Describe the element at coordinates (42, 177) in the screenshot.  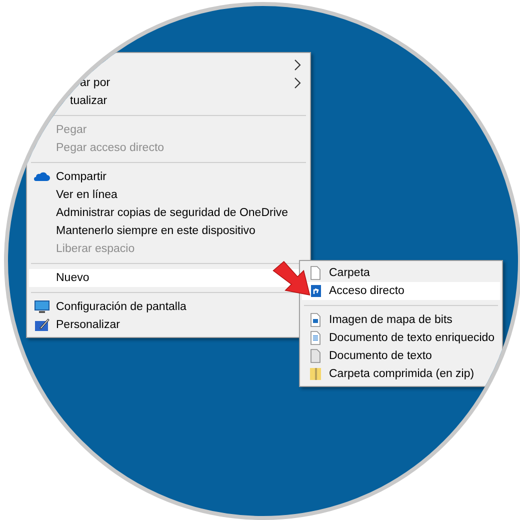
I see `cloud-icon` at that location.